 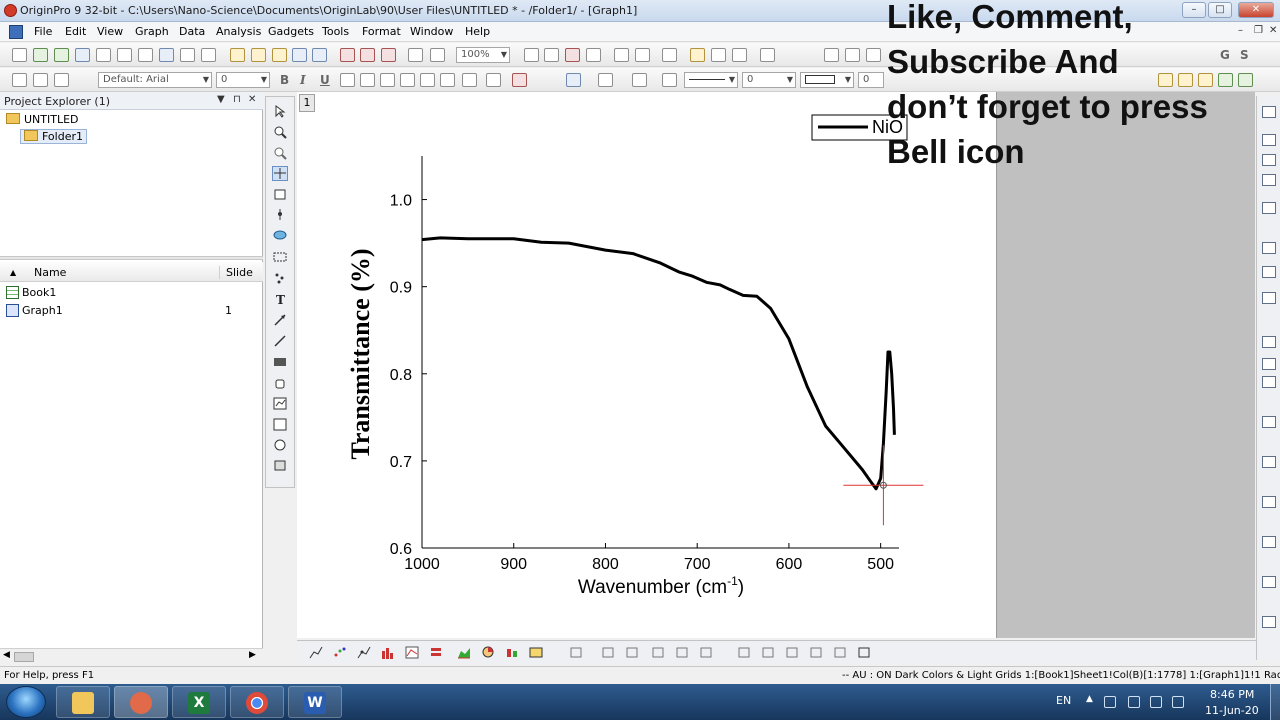 I want to click on scale-icon, so click(x=1269, y=342).